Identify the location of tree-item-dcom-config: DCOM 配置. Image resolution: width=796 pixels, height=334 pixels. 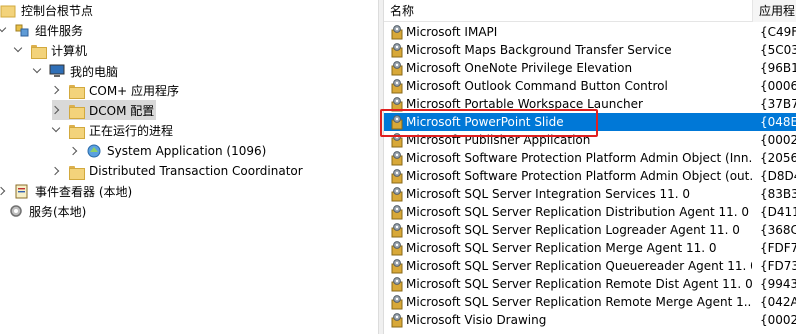
(104, 110).